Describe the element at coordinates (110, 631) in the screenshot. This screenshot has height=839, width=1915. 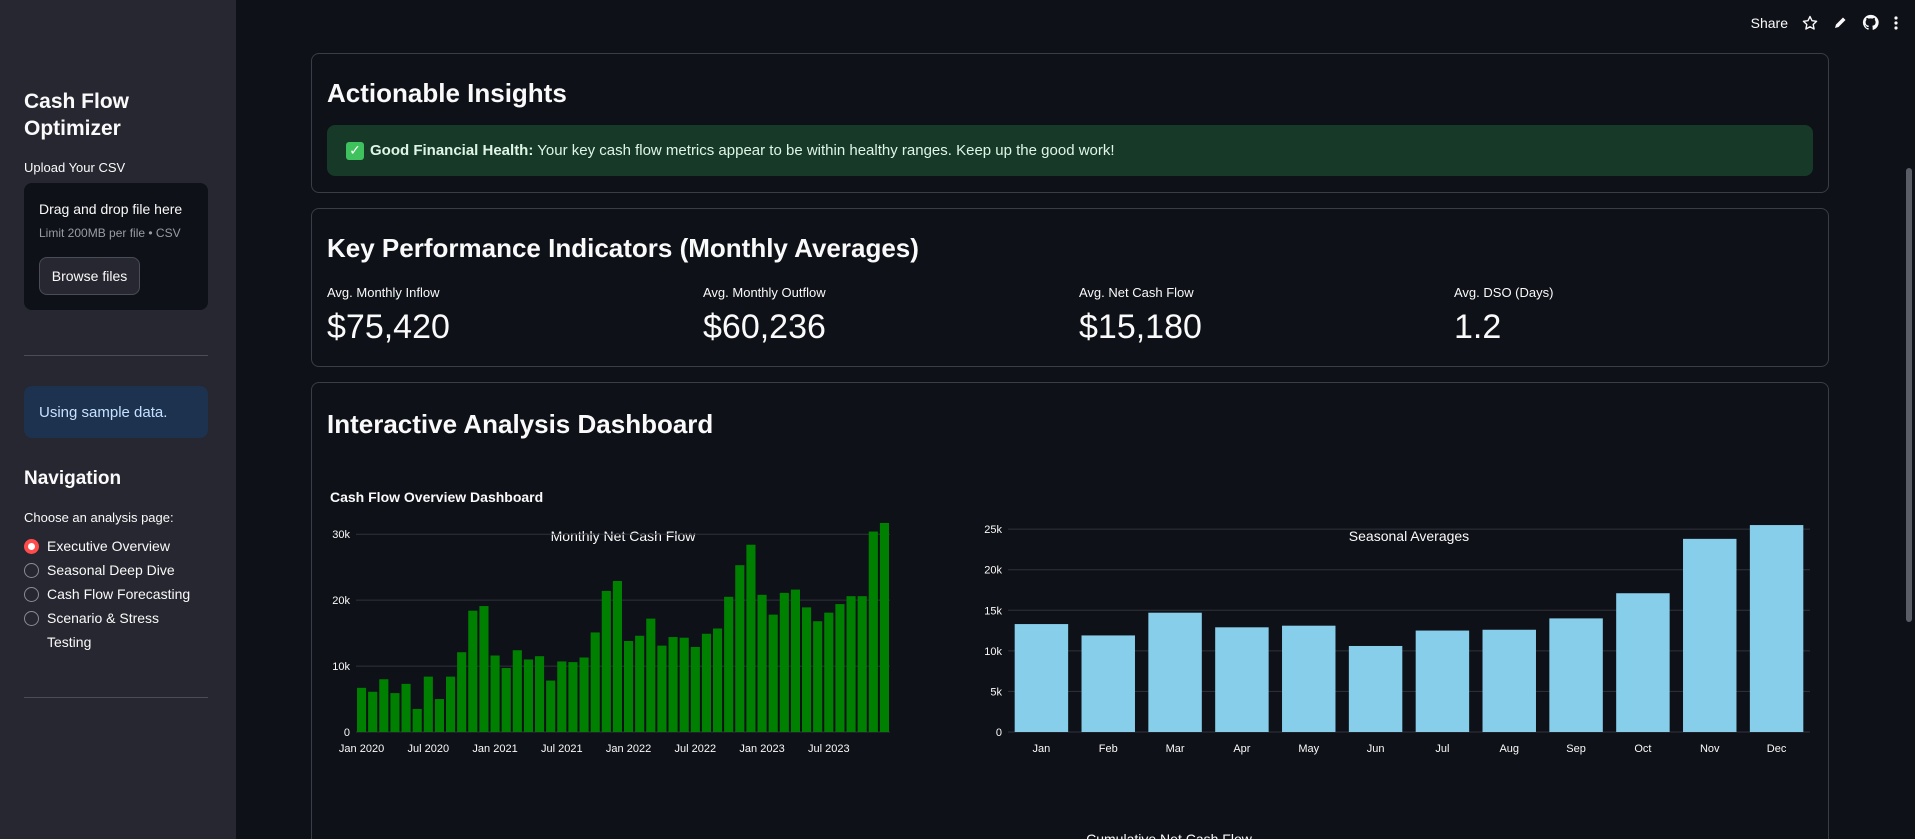
I see `radio-scenario-stress-testing: Scenario & Stress Testing` at that location.